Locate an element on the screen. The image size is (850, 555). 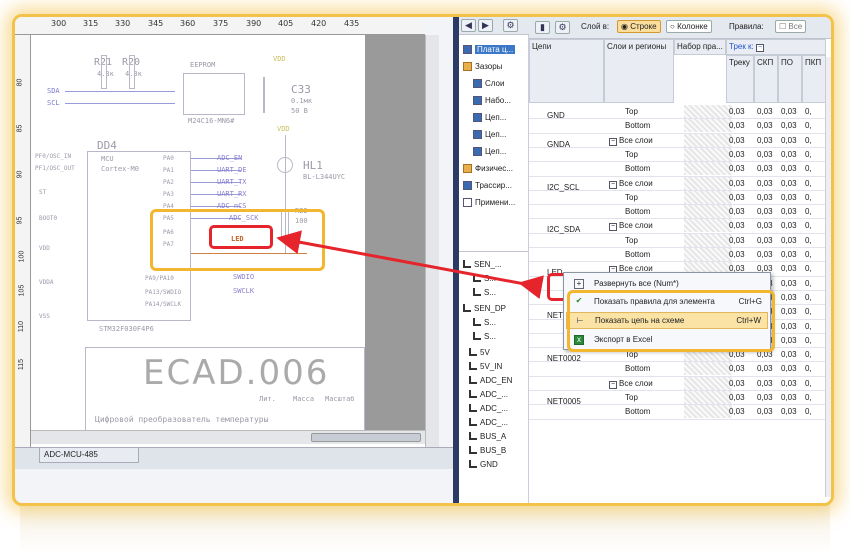
arrow-overlay is located at coordinates (410, 264).